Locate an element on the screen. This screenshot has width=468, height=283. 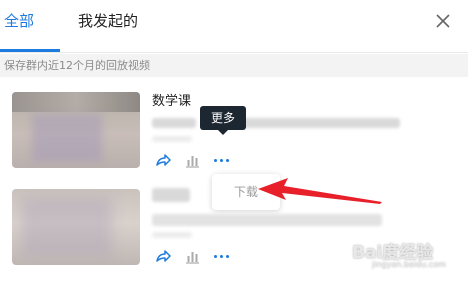
annotation-arrow is located at coordinates (320, 191).